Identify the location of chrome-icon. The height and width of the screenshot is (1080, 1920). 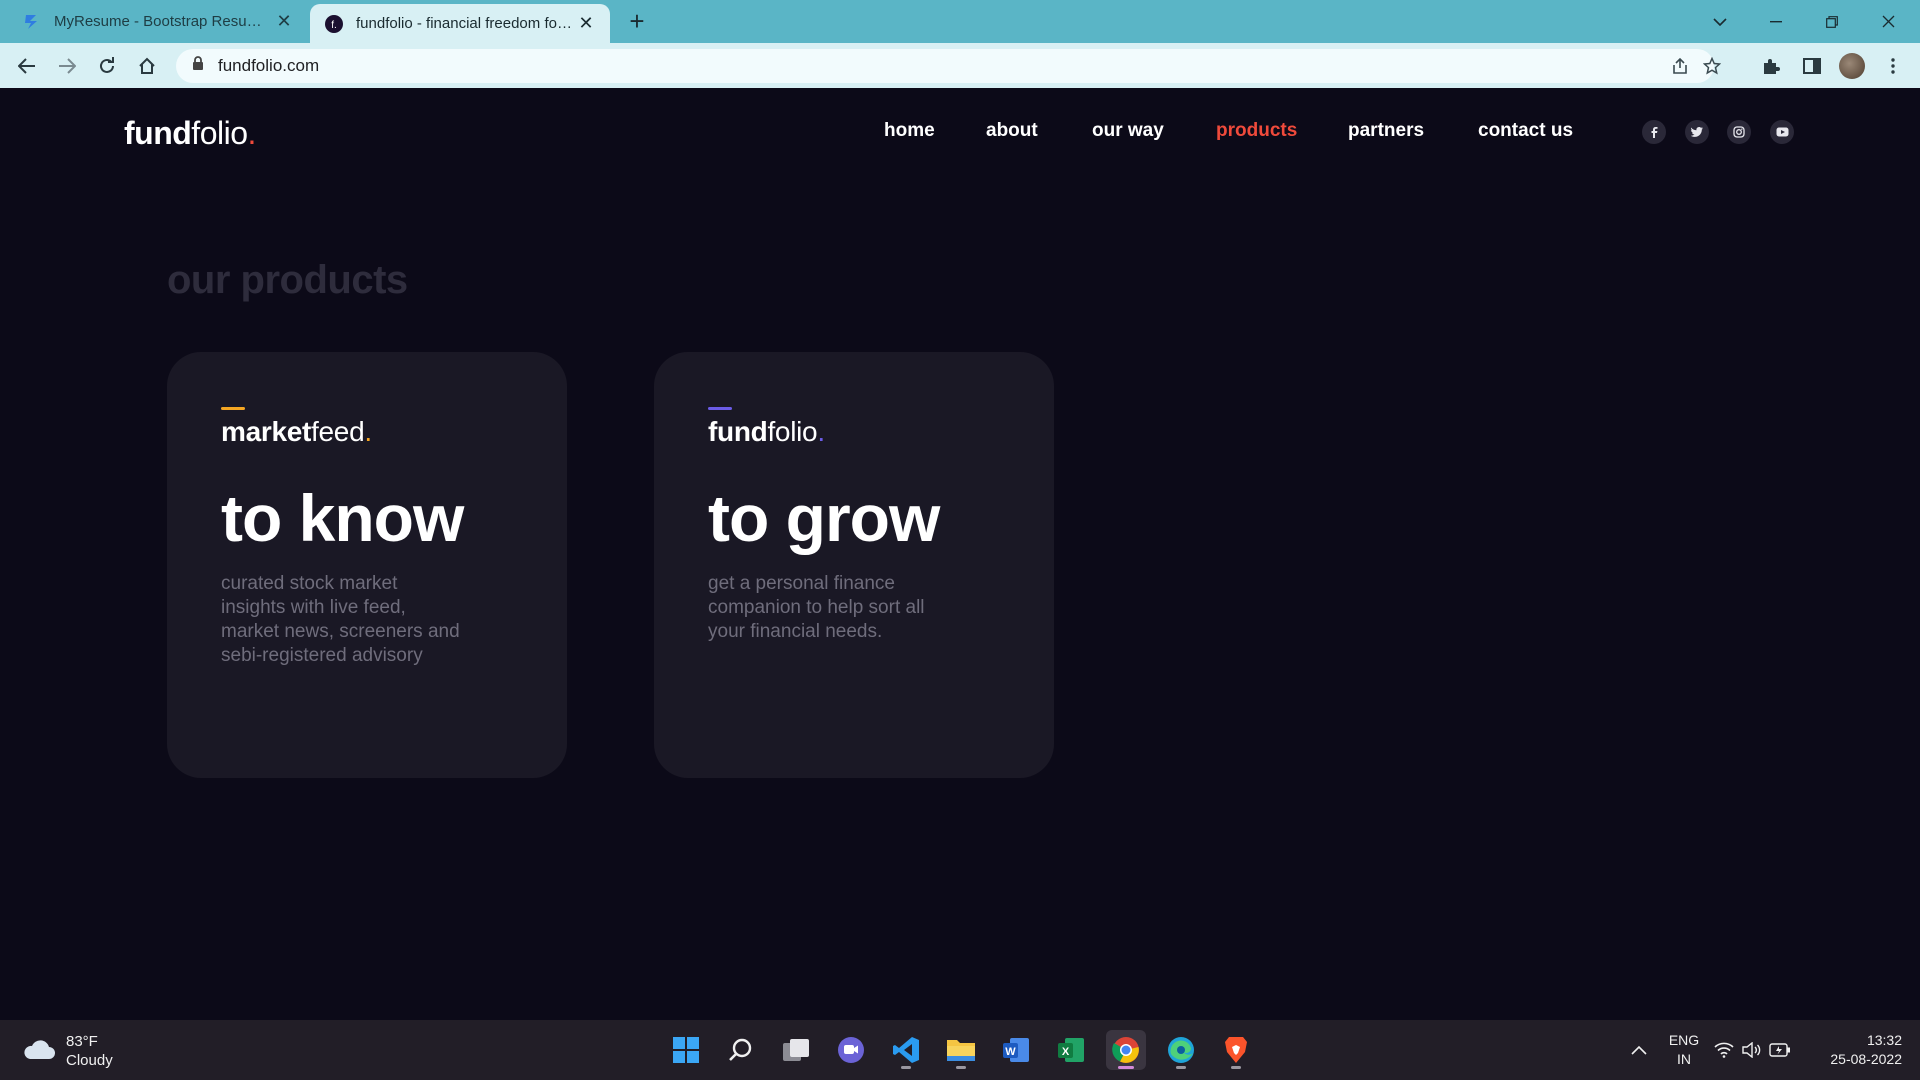
(1126, 1050).